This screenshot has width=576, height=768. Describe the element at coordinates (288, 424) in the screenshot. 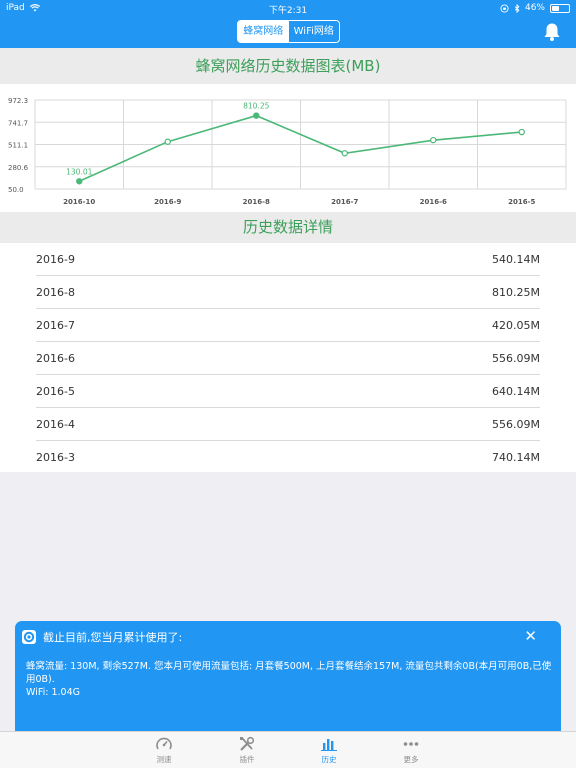

I see `list-item: 2016-4 556.09M` at that location.